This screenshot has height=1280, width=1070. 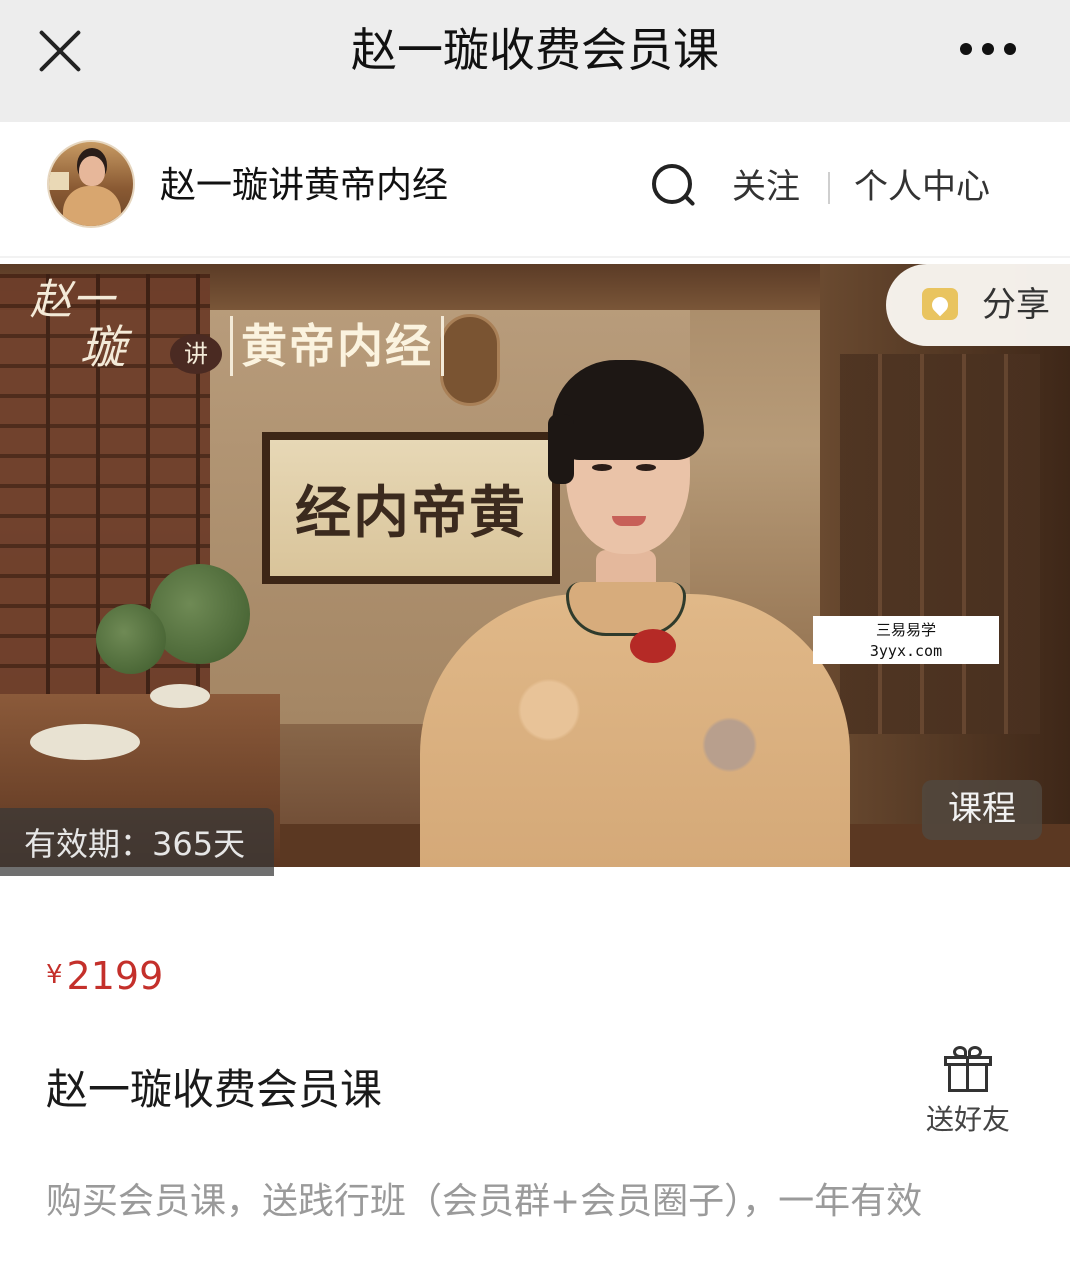 What do you see at coordinates (535, 50) in the screenshot?
I see `page-title: 赵一璇收费会员课` at bounding box center [535, 50].